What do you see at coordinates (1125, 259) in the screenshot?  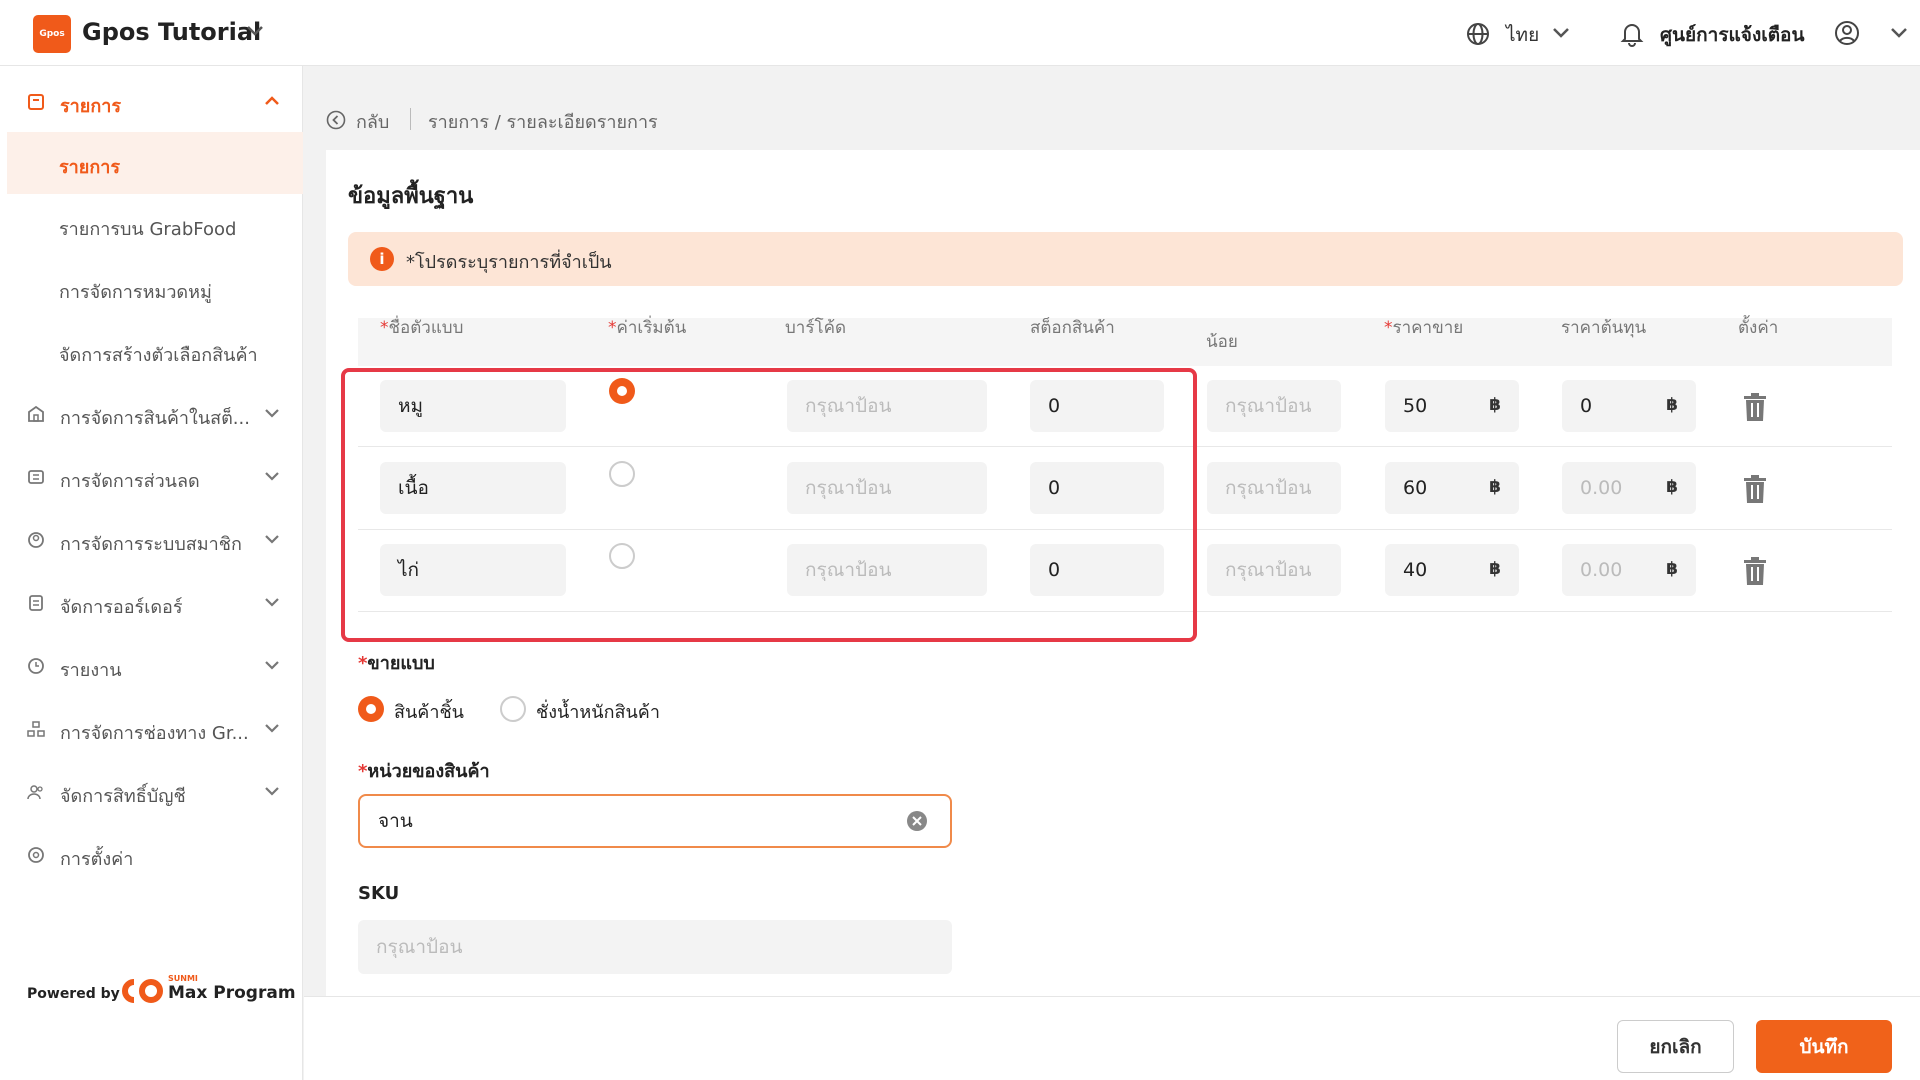 I see `required-alert: i *โปรดระบุรายการที่จำเป็น` at bounding box center [1125, 259].